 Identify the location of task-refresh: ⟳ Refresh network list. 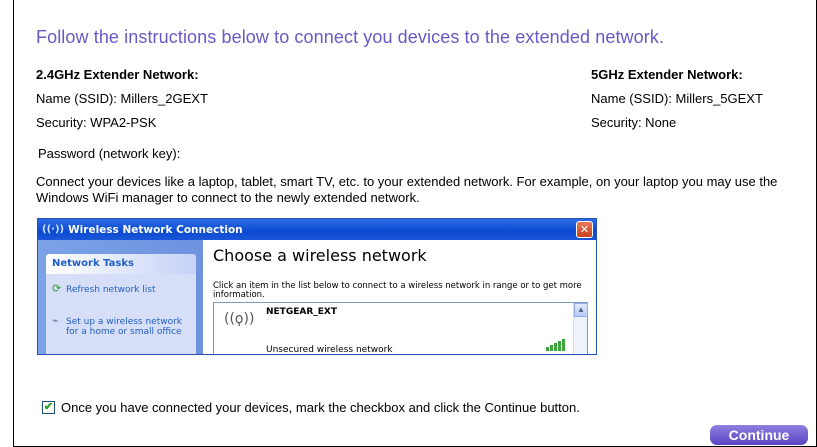
(104, 288).